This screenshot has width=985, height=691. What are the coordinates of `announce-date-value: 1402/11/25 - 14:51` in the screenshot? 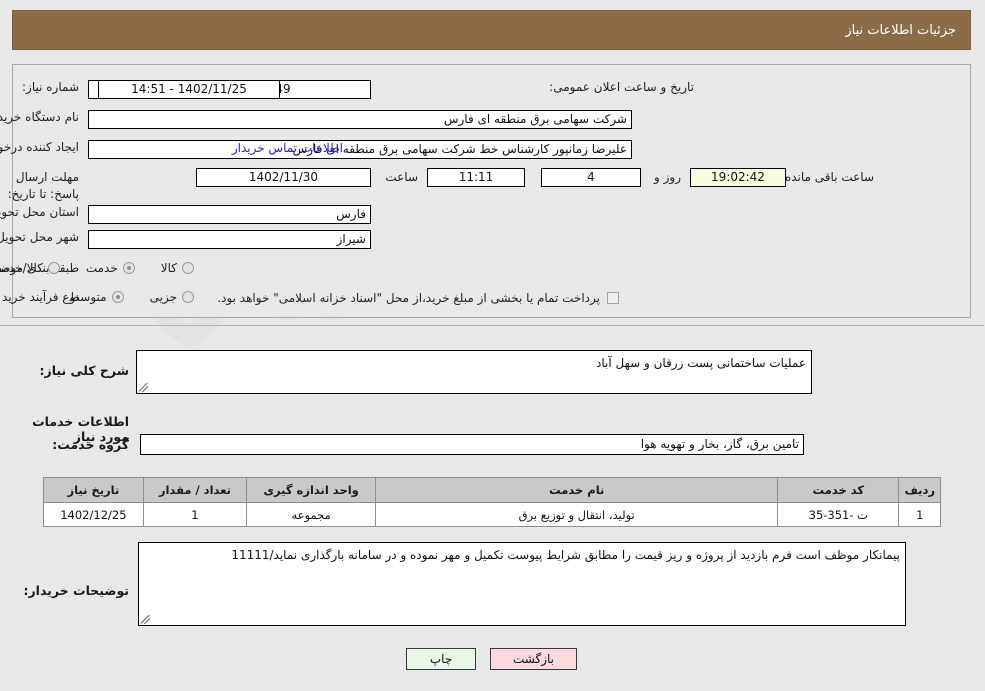 It's located at (190, 89).